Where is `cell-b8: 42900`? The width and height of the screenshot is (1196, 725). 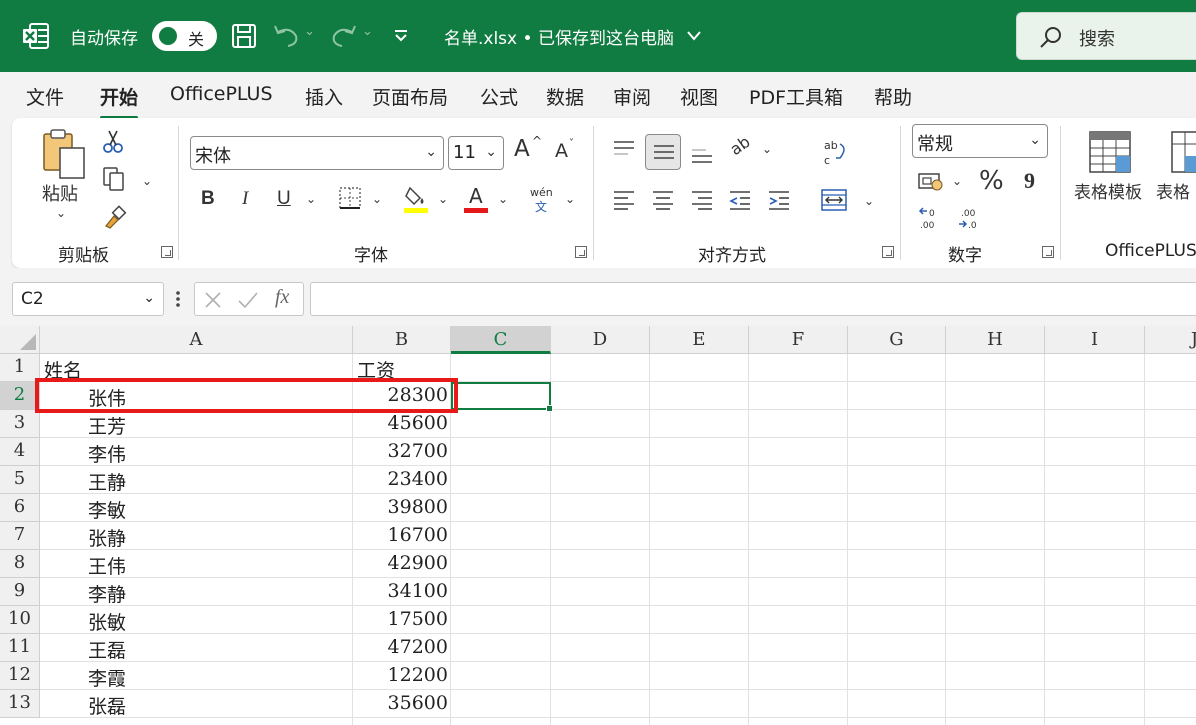 cell-b8: 42900 is located at coordinates (400, 564).